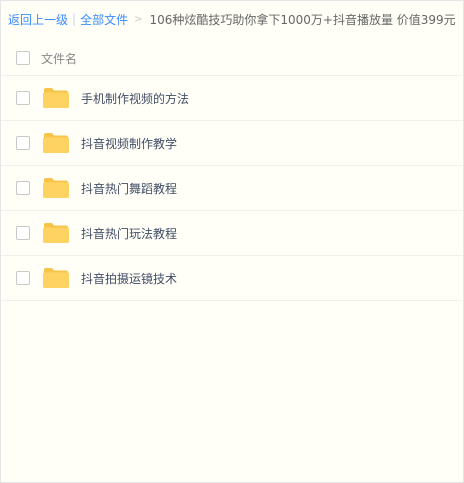  What do you see at coordinates (138, 19) in the screenshot?
I see `breadcrumb-arrow-icon: >` at bounding box center [138, 19].